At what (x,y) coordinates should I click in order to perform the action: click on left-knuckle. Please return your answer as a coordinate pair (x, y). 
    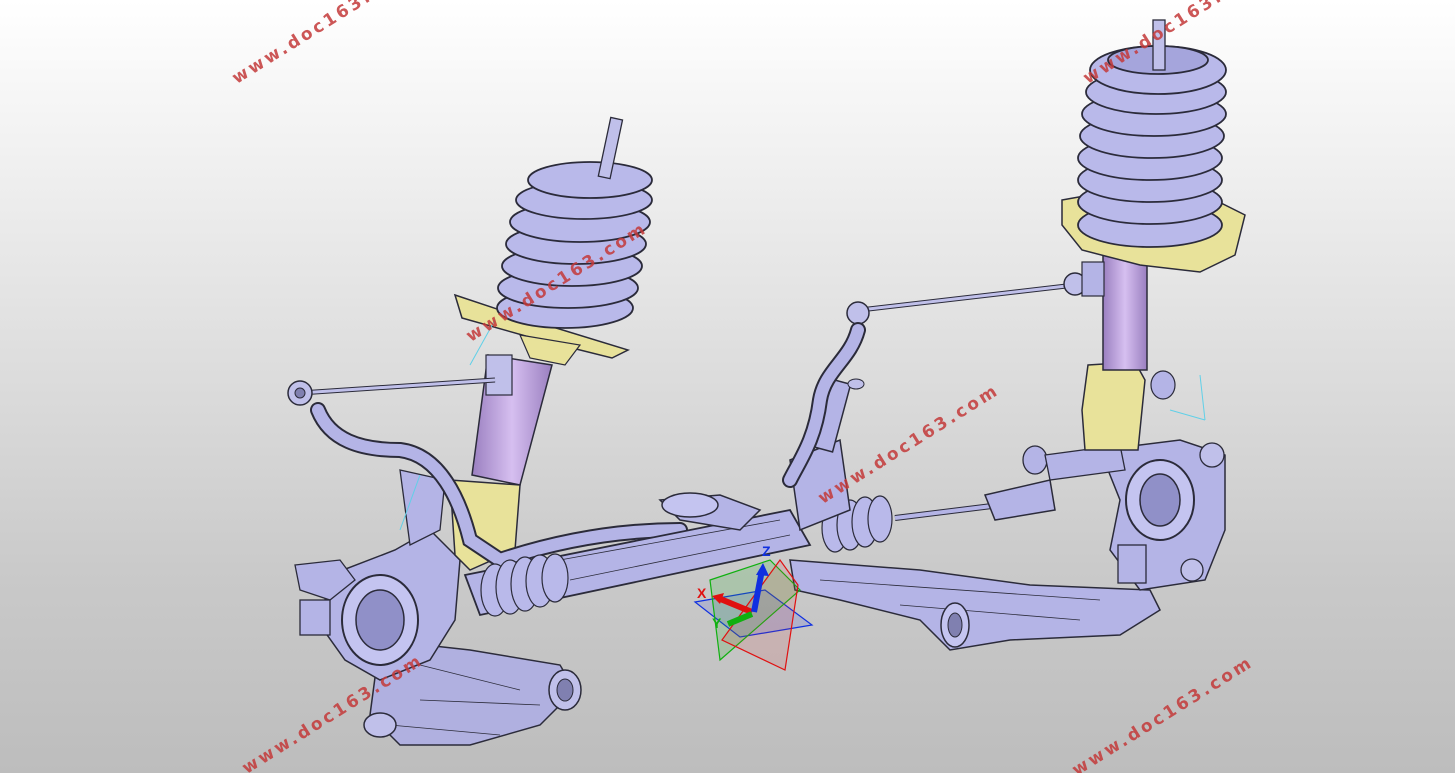
    Looking at the image, I should click on (377, 575).